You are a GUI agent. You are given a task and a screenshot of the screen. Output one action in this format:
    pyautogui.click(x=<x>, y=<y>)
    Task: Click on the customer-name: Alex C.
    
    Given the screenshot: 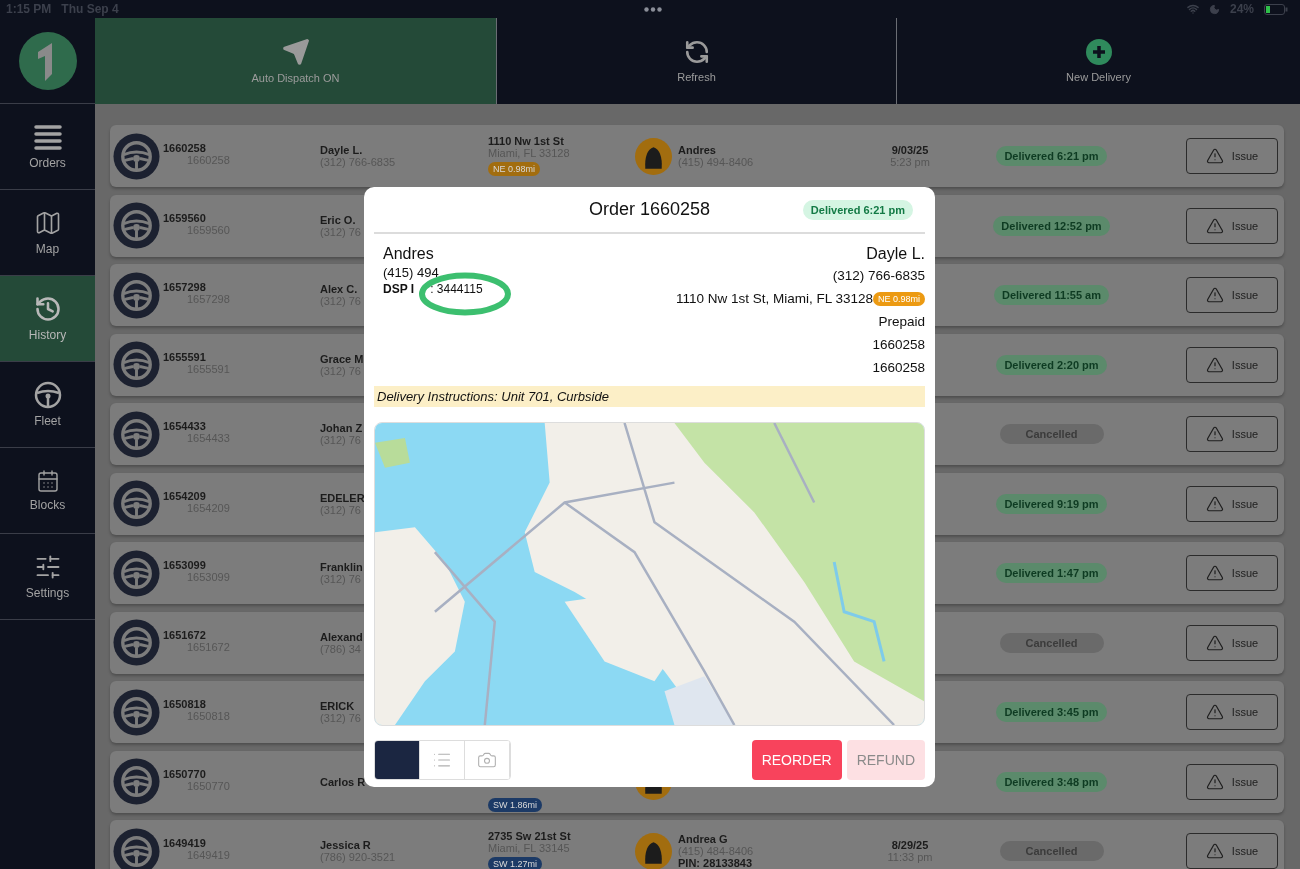 What is the action you would take?
    pyautogui.click(x=339, y=289)
    